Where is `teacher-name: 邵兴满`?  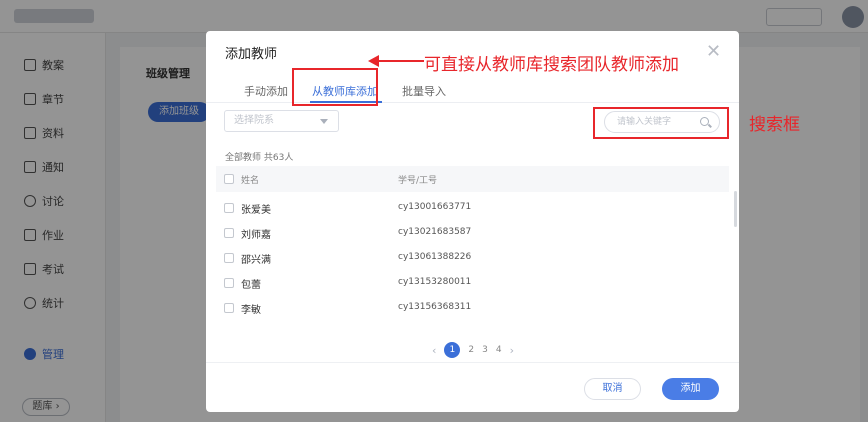
teacher-name: 邵兴满 is located at coordinates (256, 260).